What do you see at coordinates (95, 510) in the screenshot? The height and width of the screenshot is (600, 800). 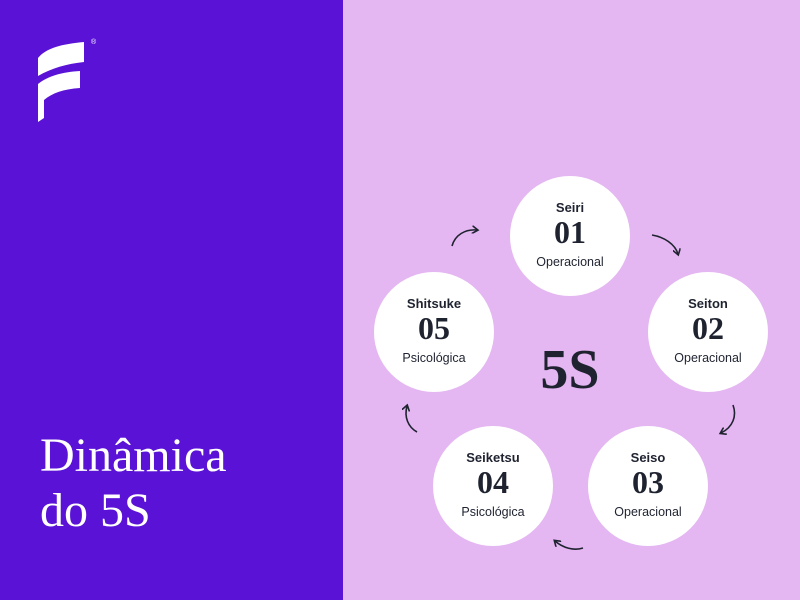 I see `title-line-2: do 5S` at bounding box center [95, 510].